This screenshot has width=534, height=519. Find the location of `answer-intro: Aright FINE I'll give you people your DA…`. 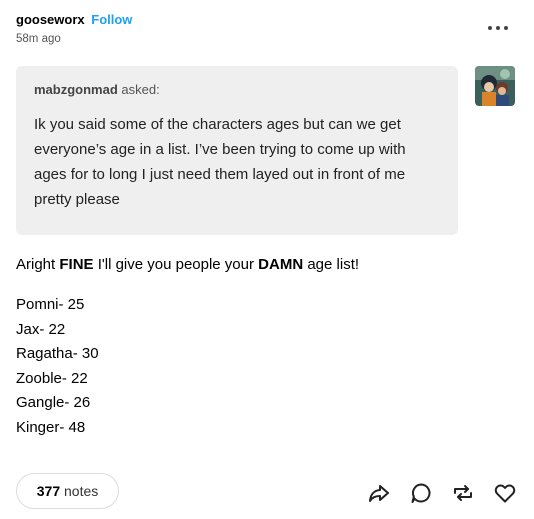

answer-intro: Aright FINE I'll give you people your DA… is located at coordinates (266, 265).